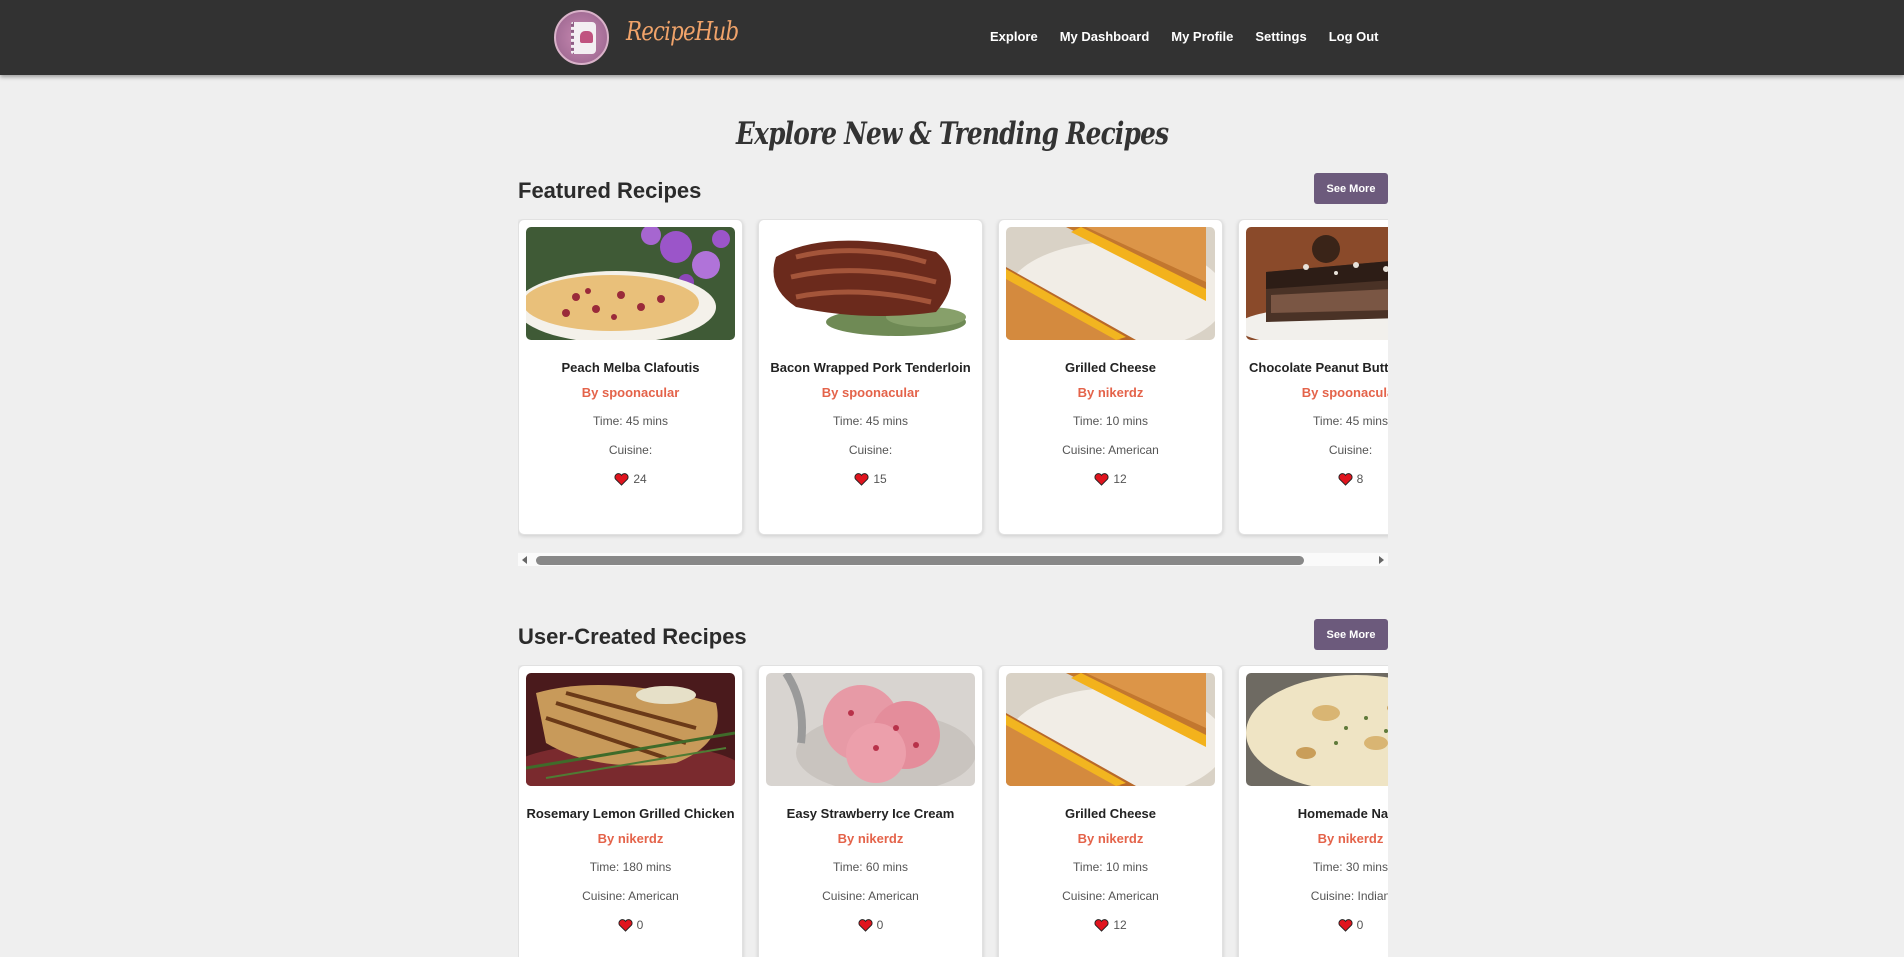  I want to click on section-title: Featured Recipes, so click(610, 190).